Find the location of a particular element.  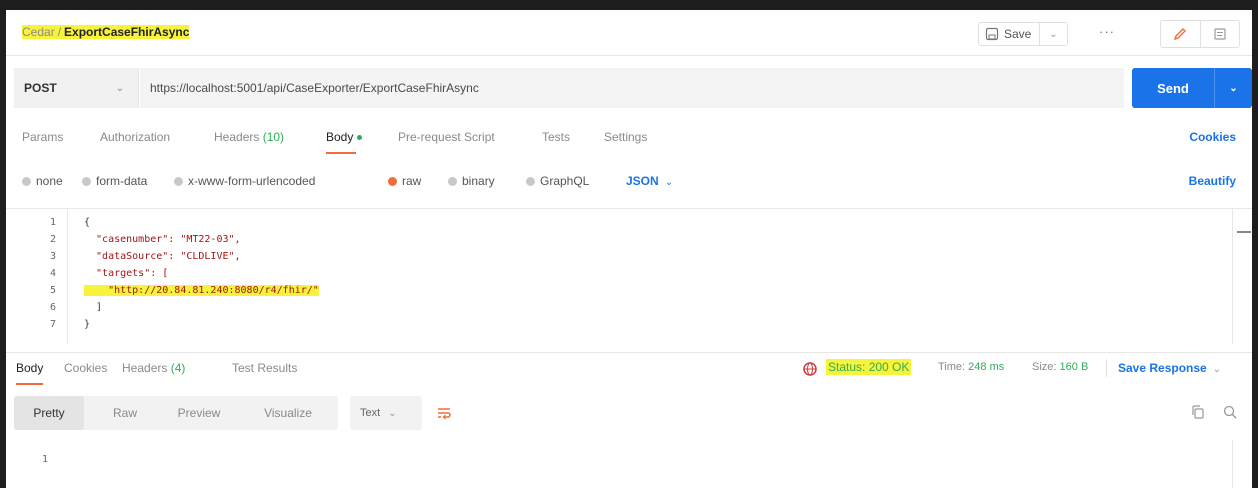

radio-form-data: form-data is located at coordinates (114, 181).